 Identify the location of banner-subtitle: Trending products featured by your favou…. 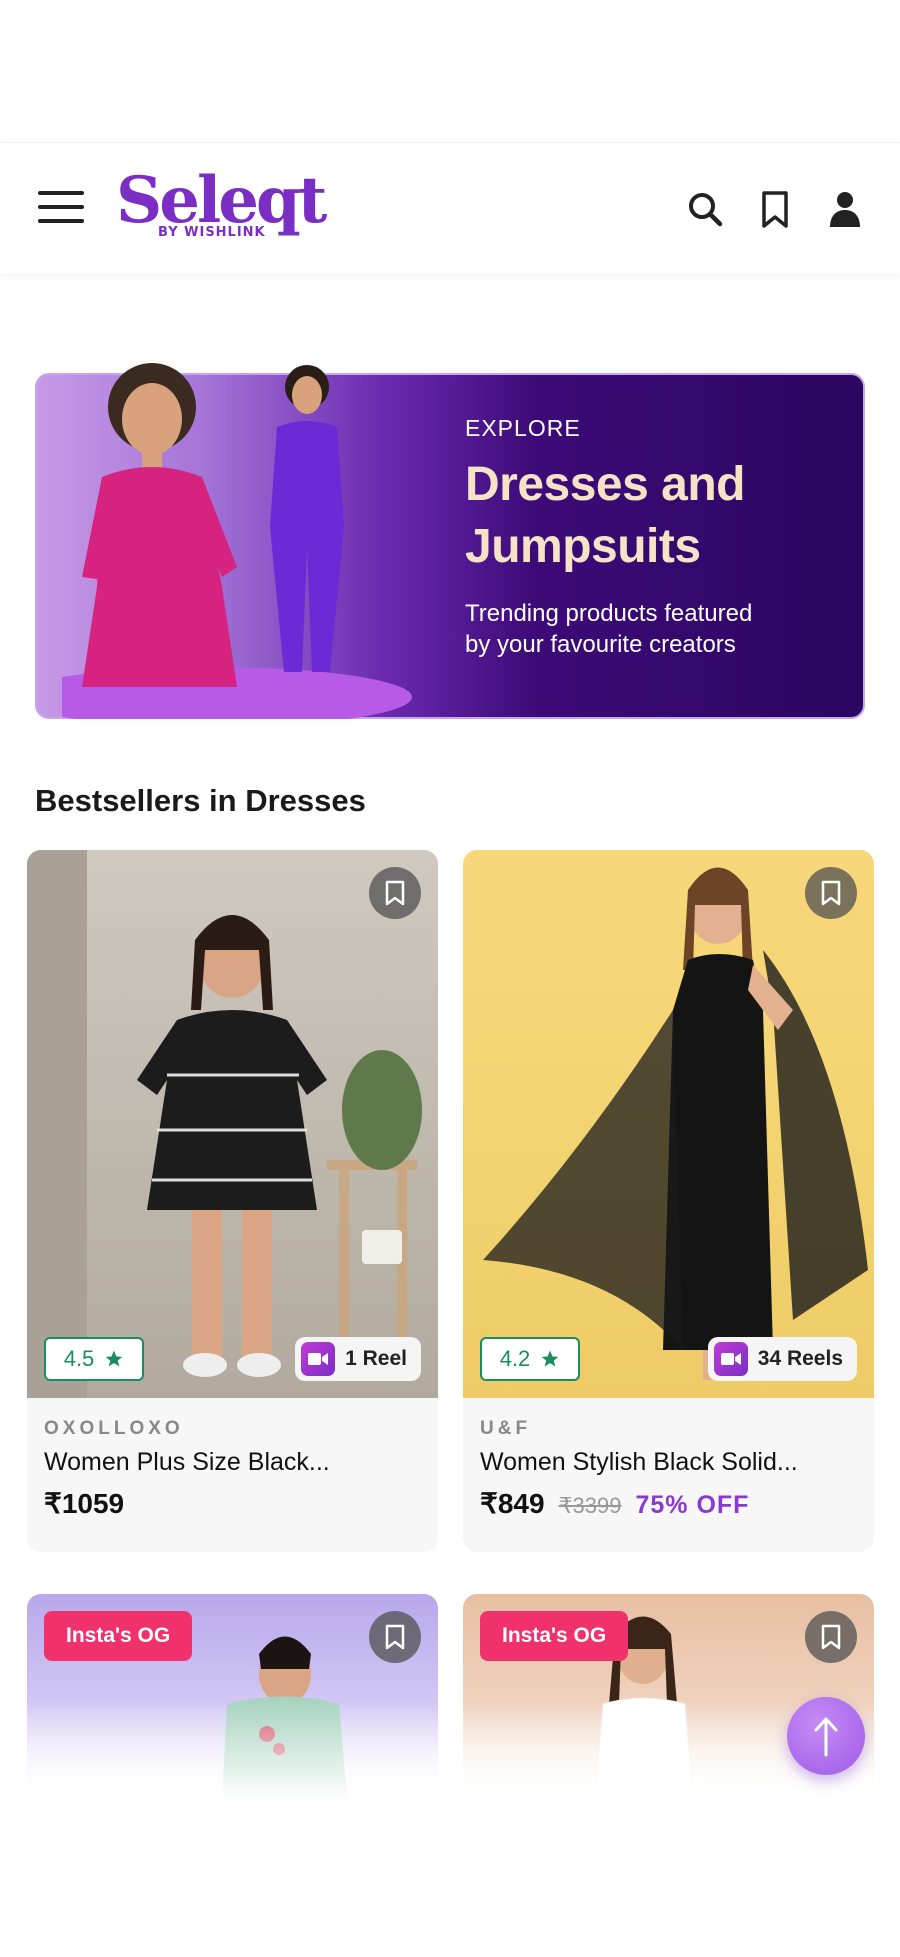
(609, 629).